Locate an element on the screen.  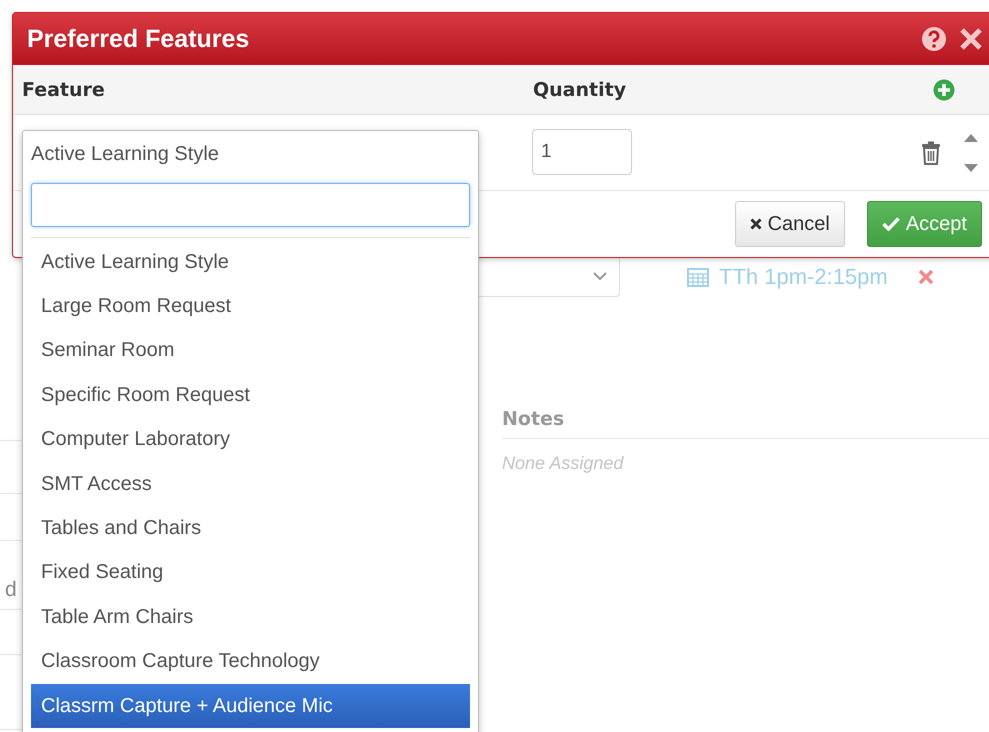
chevron-icon is located at coordinates (600, 276).